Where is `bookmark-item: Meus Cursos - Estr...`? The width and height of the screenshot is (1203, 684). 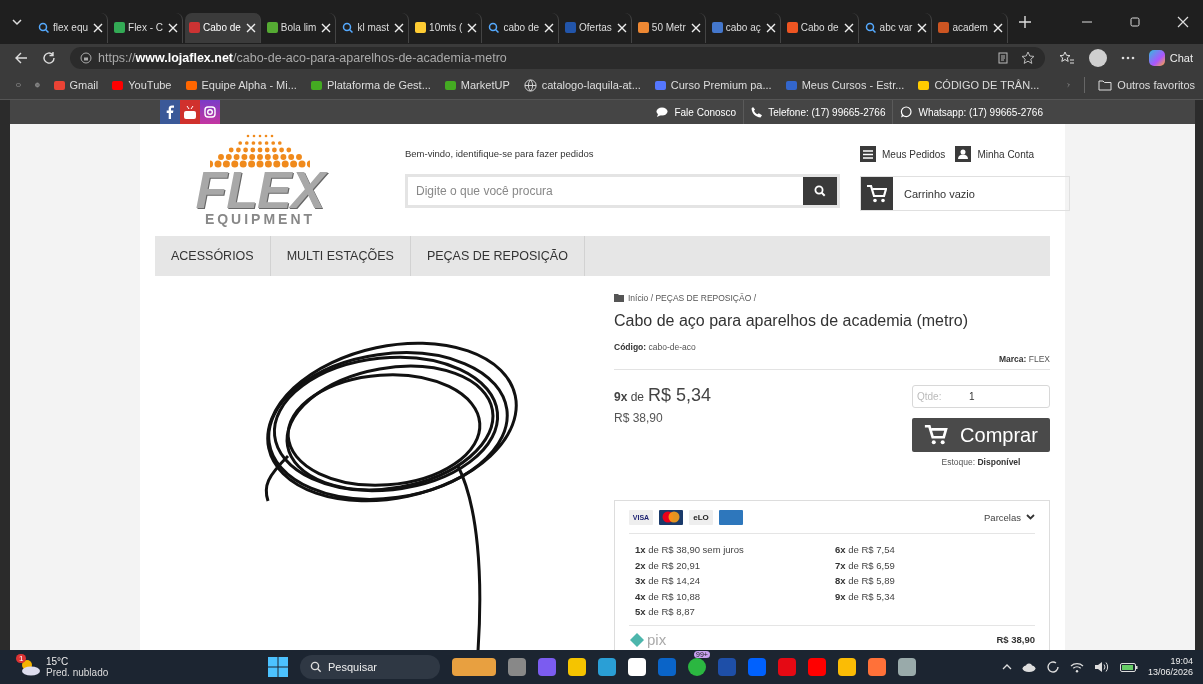 bookmark-item: Meus Cursos - Estr... is located at coordinates (845, 85).